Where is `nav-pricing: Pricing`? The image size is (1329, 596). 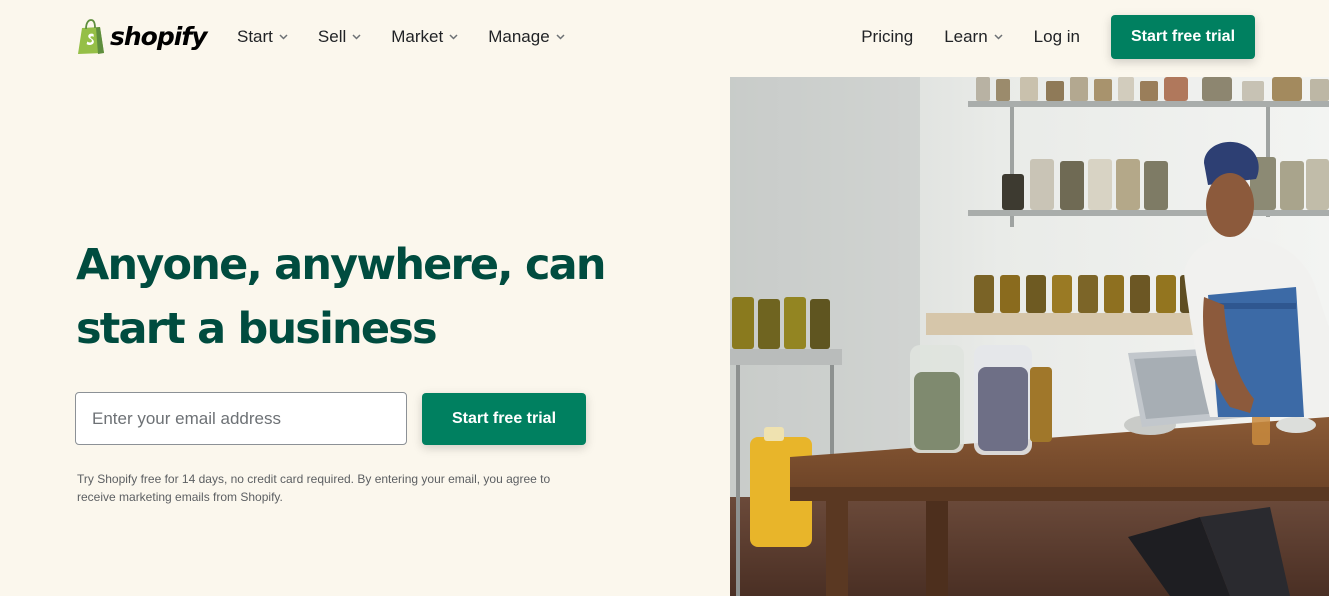
nav-pricing: Pricing is located at coordinates (887, 37).